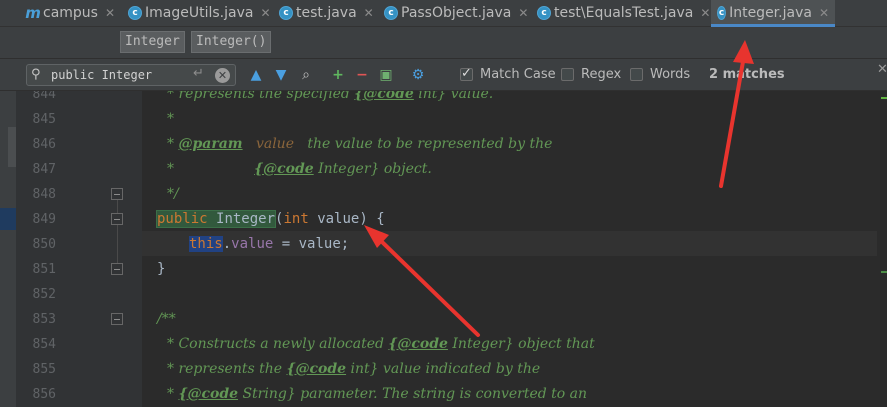  What do you see at coordinates (173, 194) in the screenshot?
I see `code-text: */` at bounding box center [173, 194].